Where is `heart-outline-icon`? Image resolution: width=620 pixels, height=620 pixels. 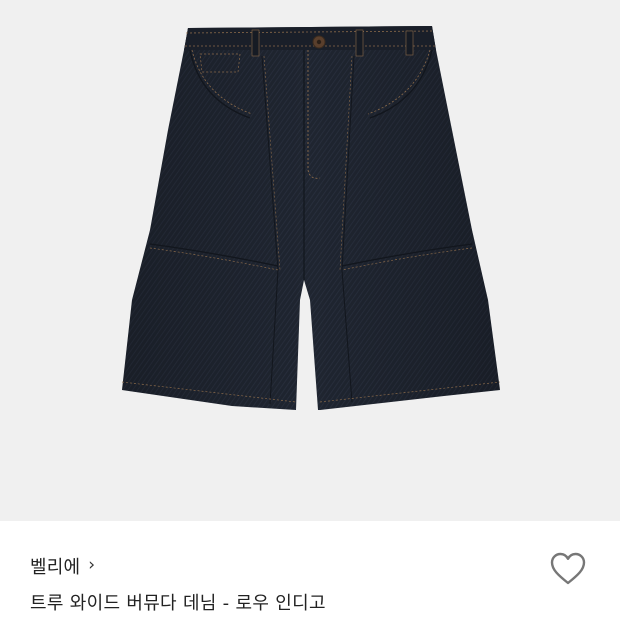
heart-outline-icon is located at coordinates (568, 569).